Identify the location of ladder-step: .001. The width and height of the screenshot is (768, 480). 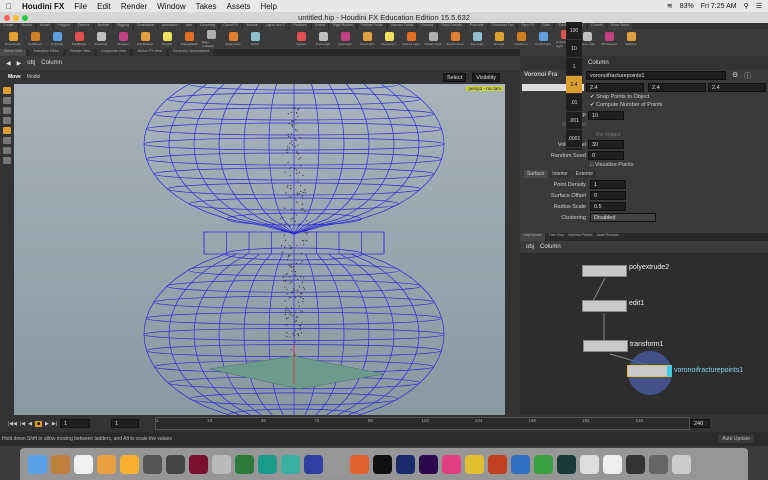
(574, 121).